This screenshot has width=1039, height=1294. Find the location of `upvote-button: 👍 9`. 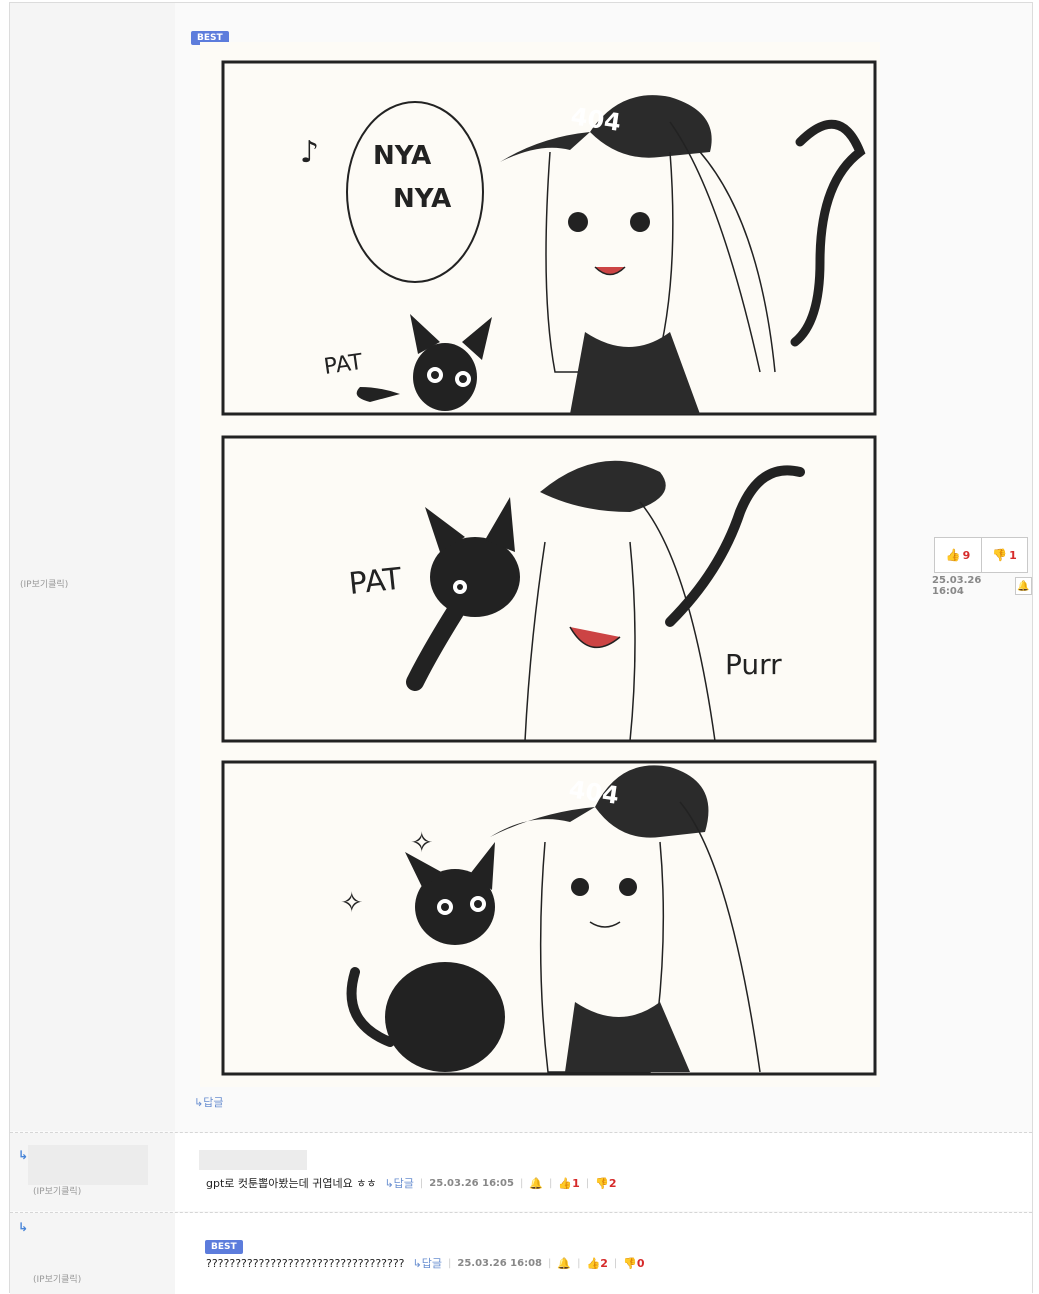

upvote-button: 👍 9 is located at coordinates (958, 555).